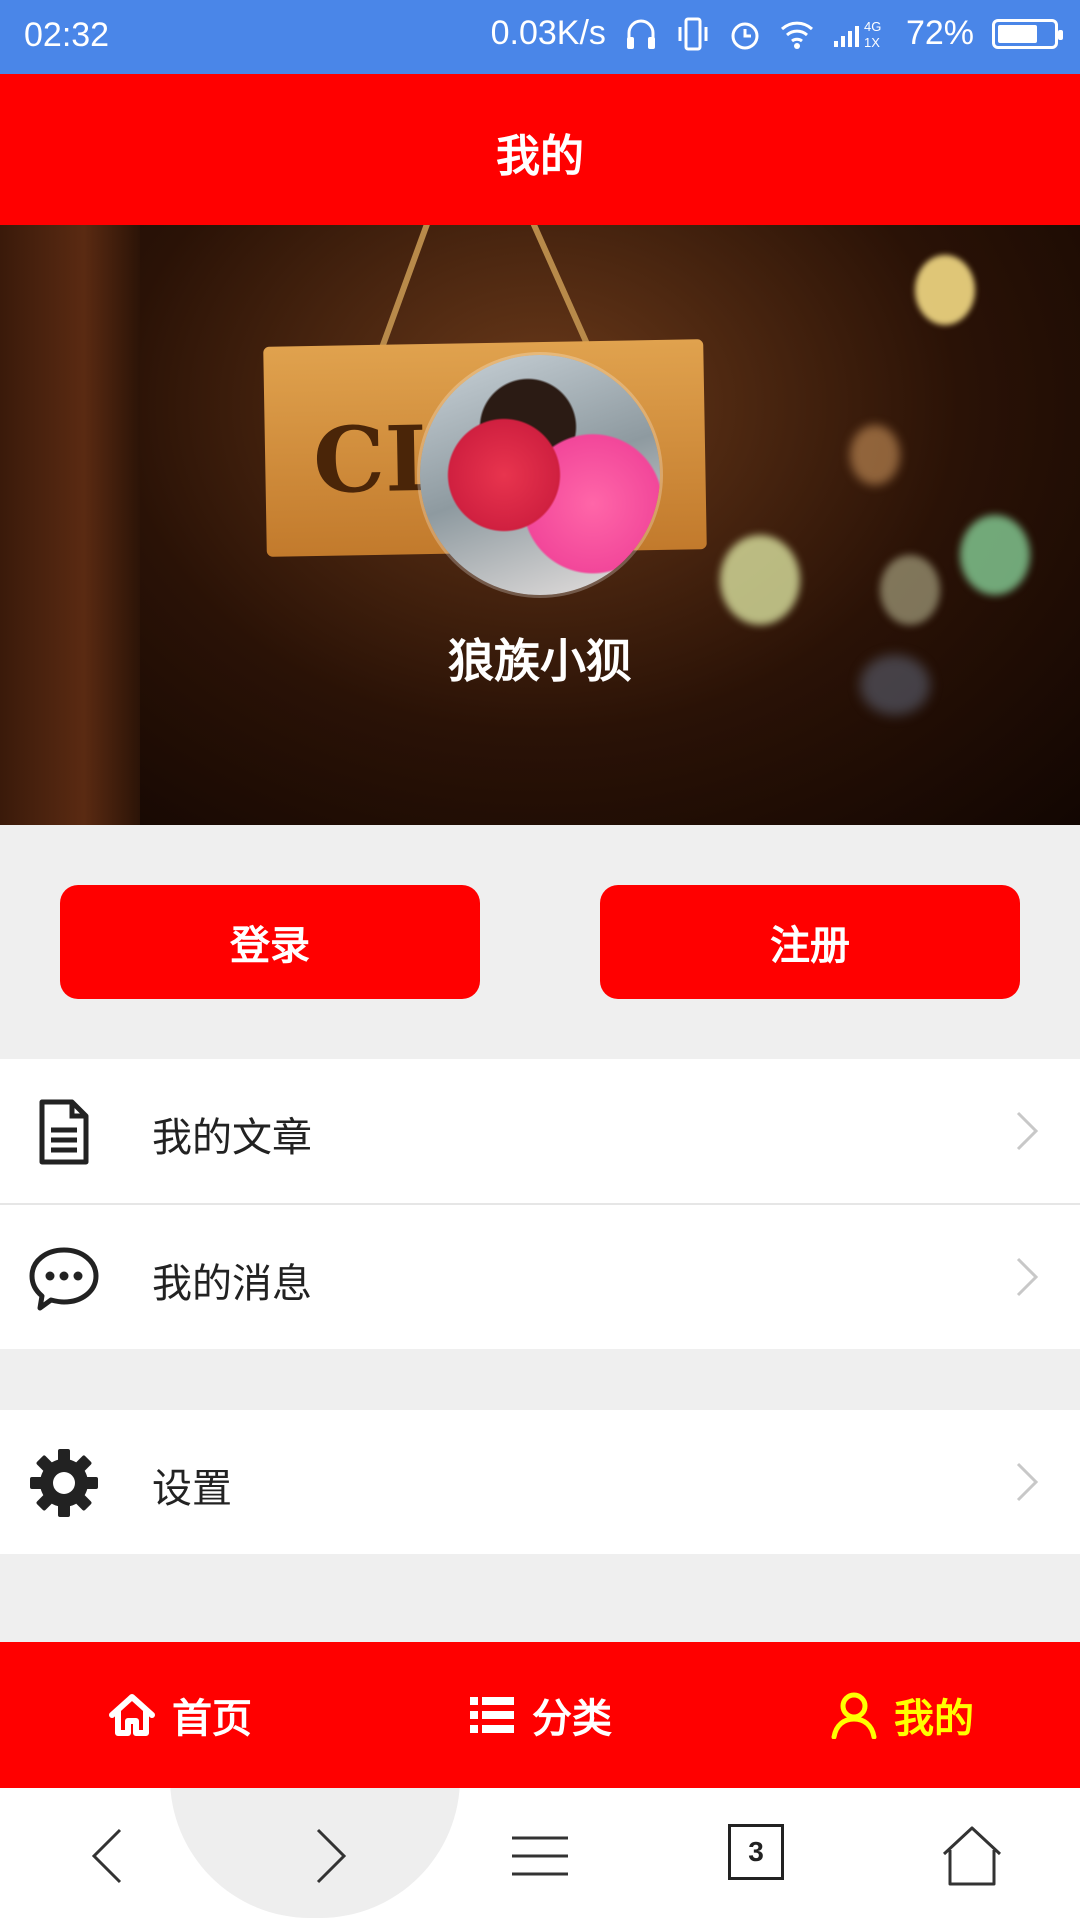 The height and width of the screenshot is (1920, 1080). Describe the element at coordinates (745, 35) in the screenshot. I see `alarm-icon` at that location.